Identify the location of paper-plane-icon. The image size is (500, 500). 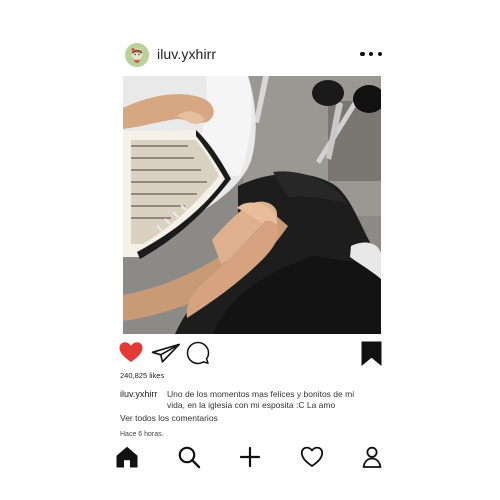
(165, 353).